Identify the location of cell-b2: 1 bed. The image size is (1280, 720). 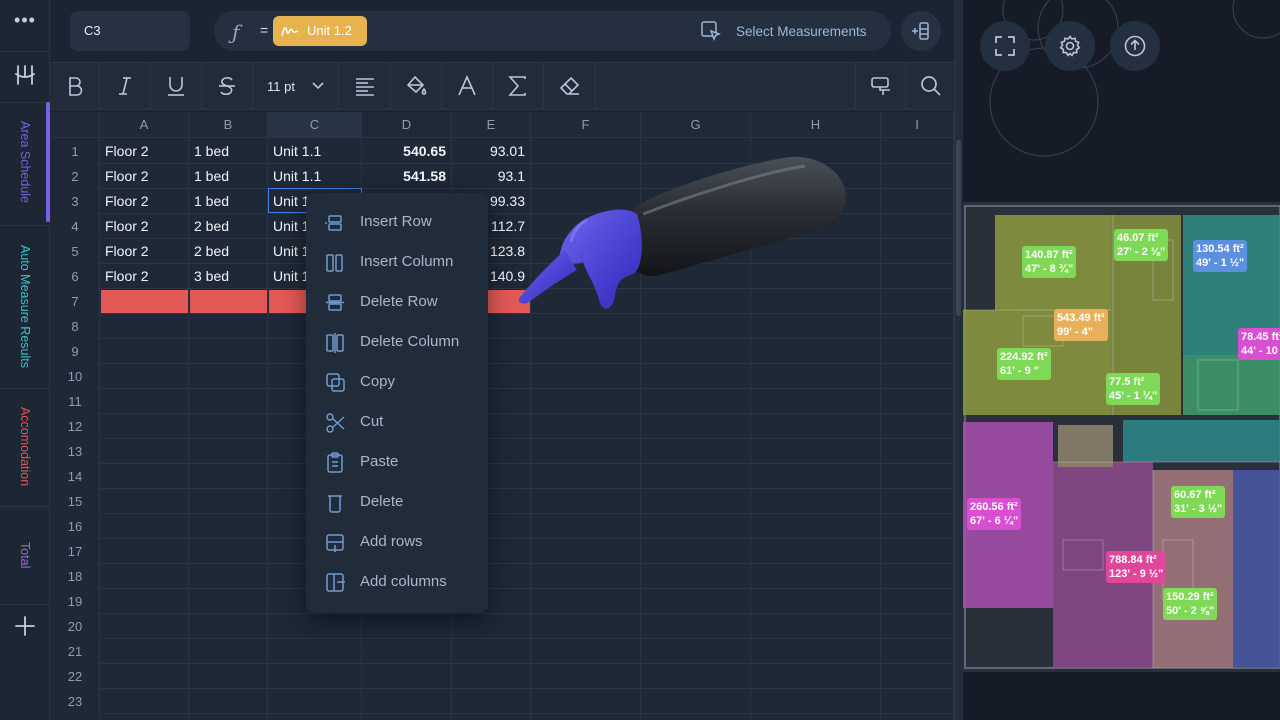
(229, 176).